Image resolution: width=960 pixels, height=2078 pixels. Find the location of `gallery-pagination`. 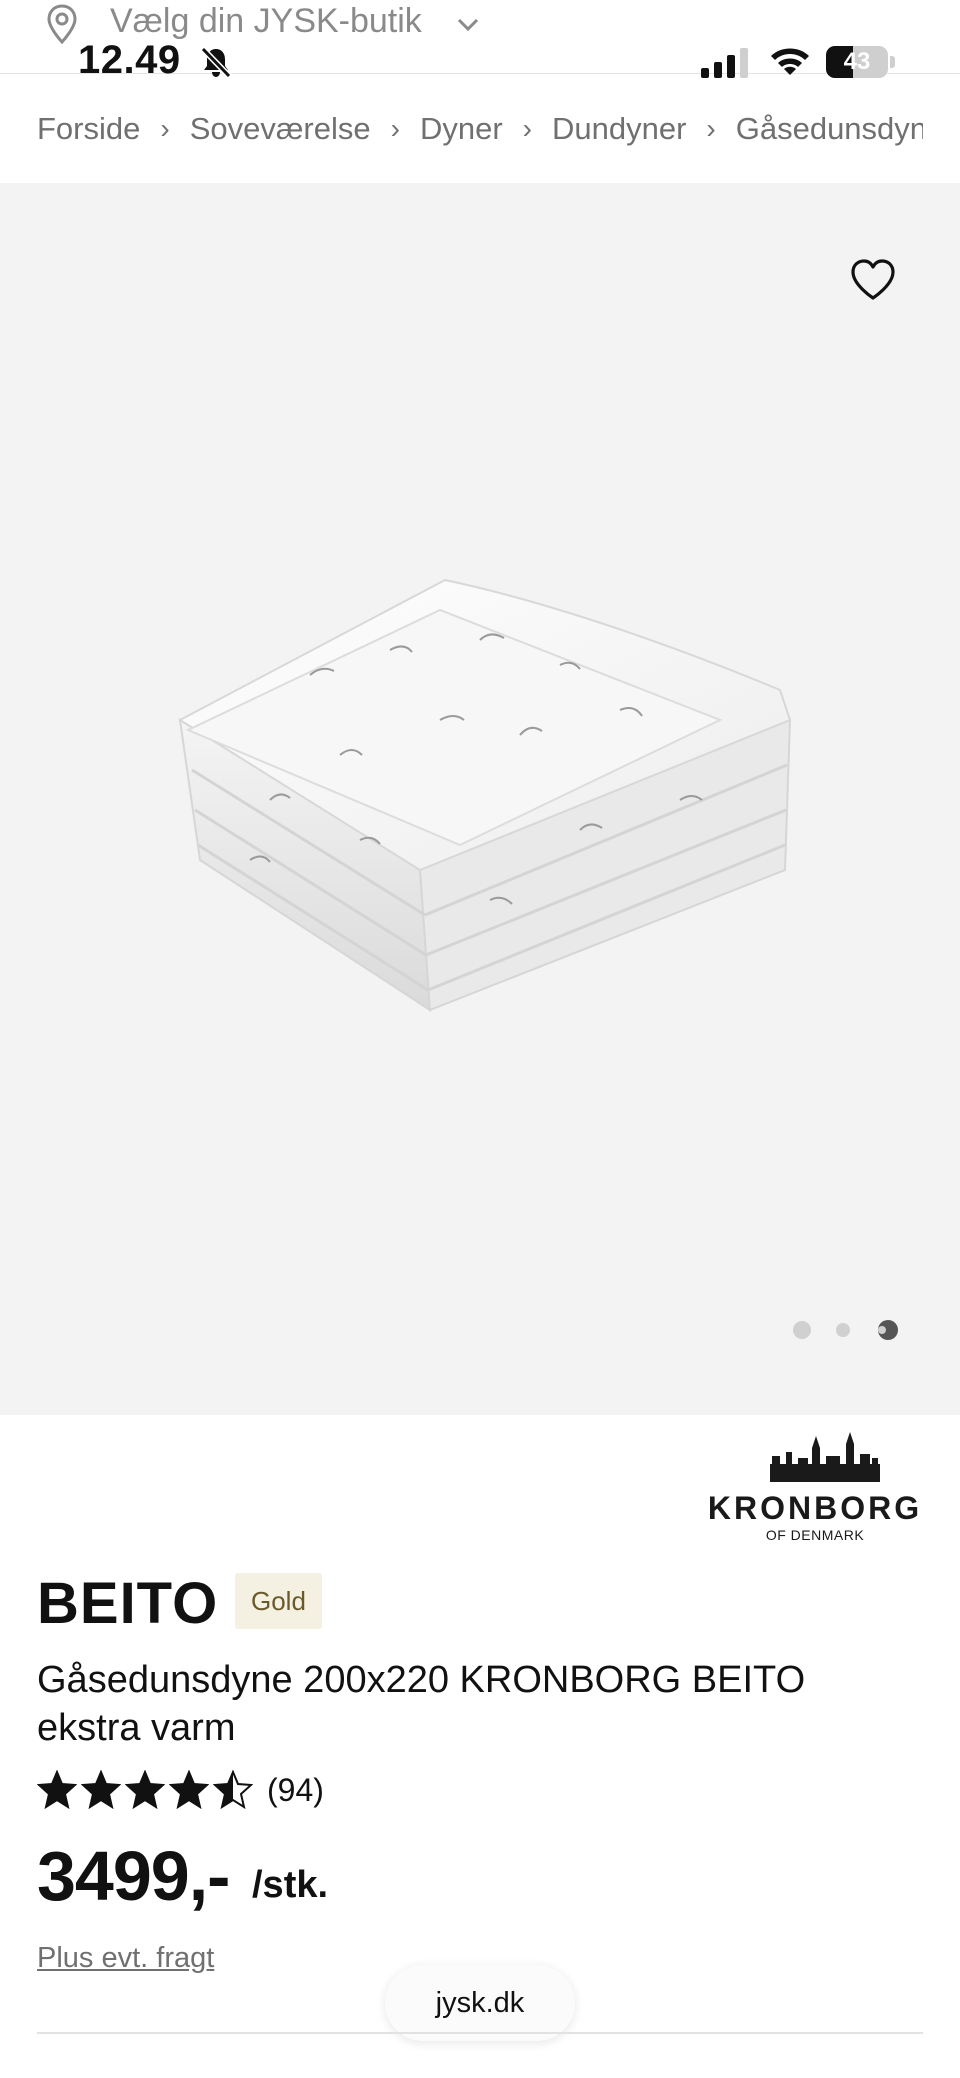

gallery-pagination is located at coordinates (823, 1330).